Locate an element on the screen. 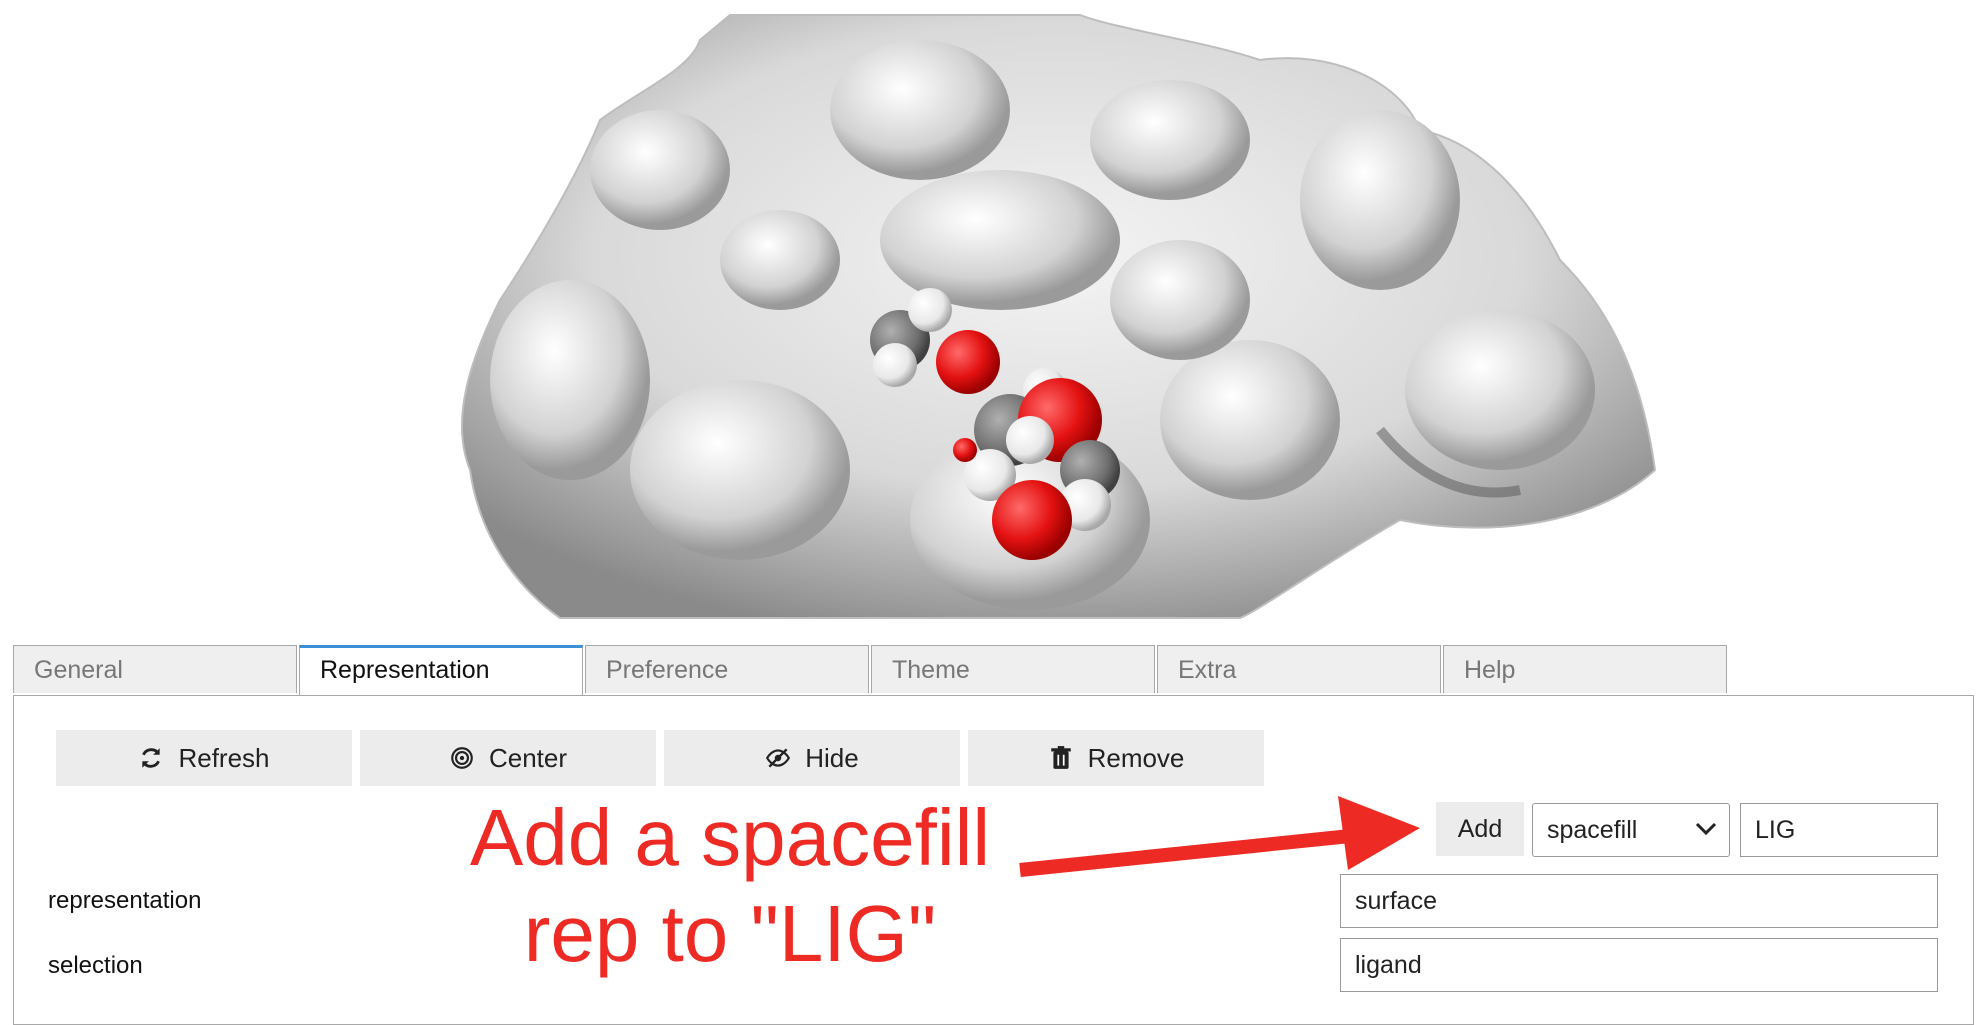 This screenshot has width=1986, height=1025. annotation-line-2: rep to "LIG" is located at coordinates (730, 933).